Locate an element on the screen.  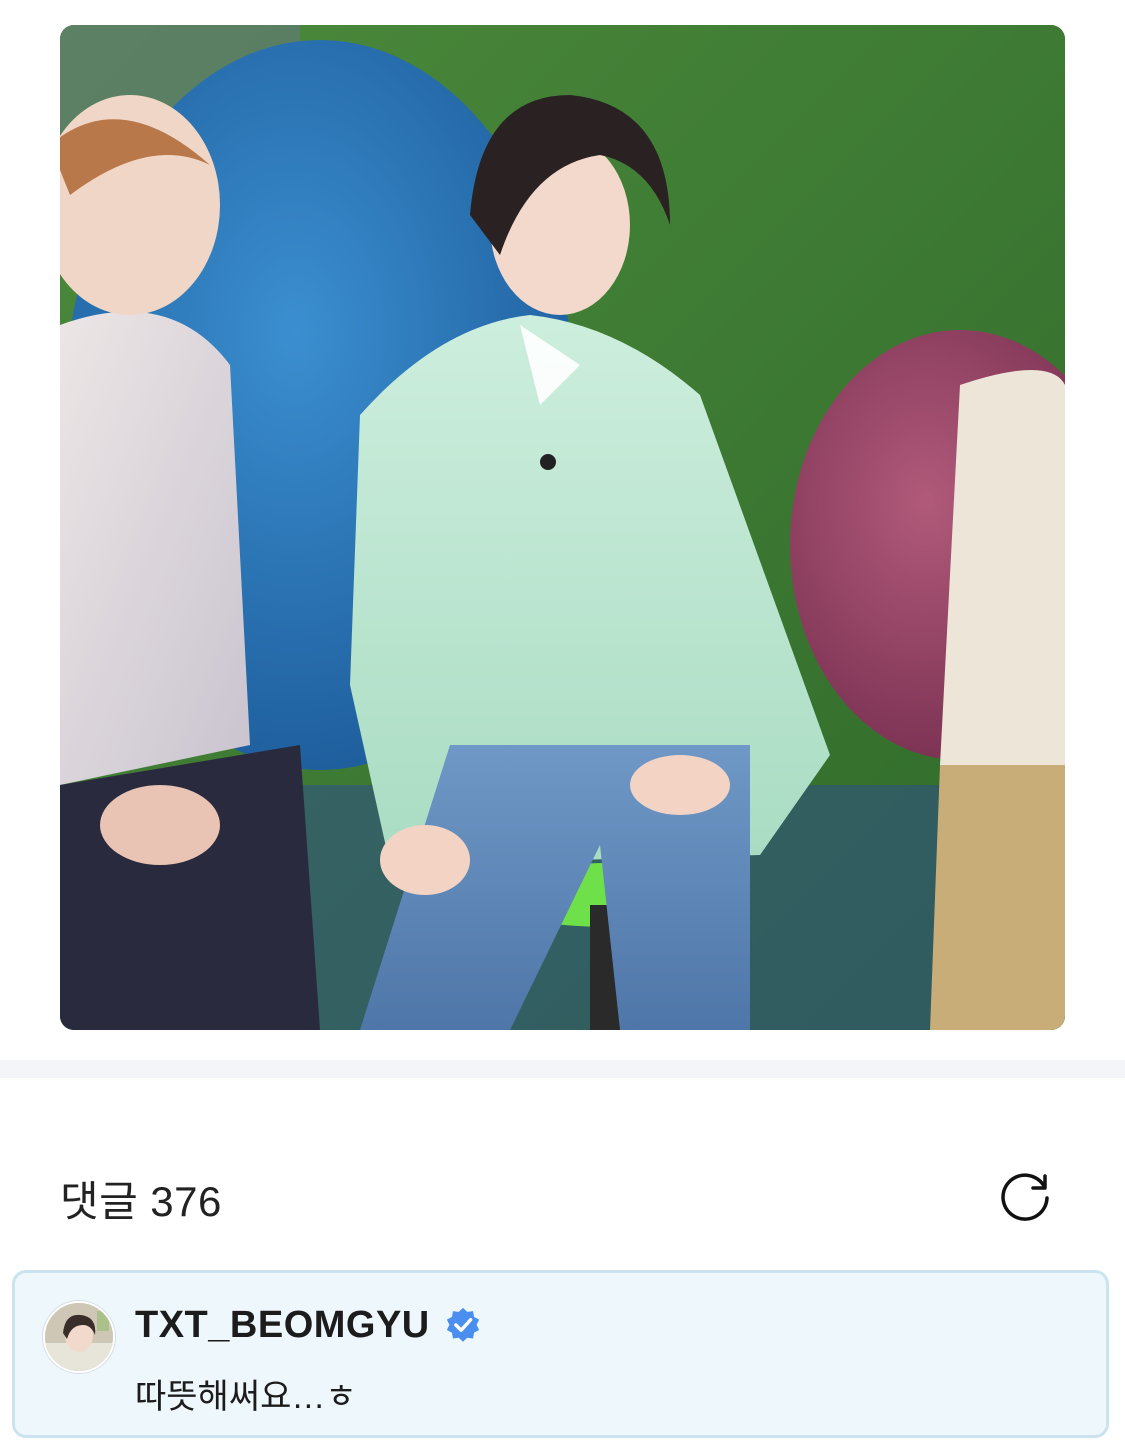
comments-label: 댓글 is located at coordinates (99, 1201).